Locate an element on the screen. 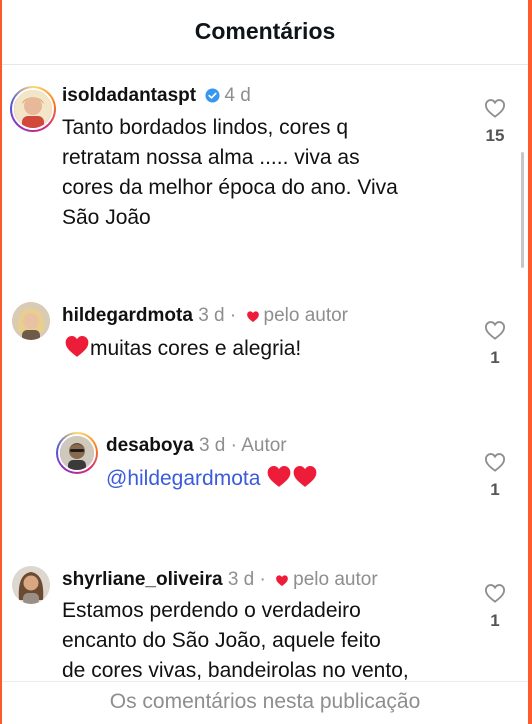  comments-header: Comentários is located at coordinates (265, 32).